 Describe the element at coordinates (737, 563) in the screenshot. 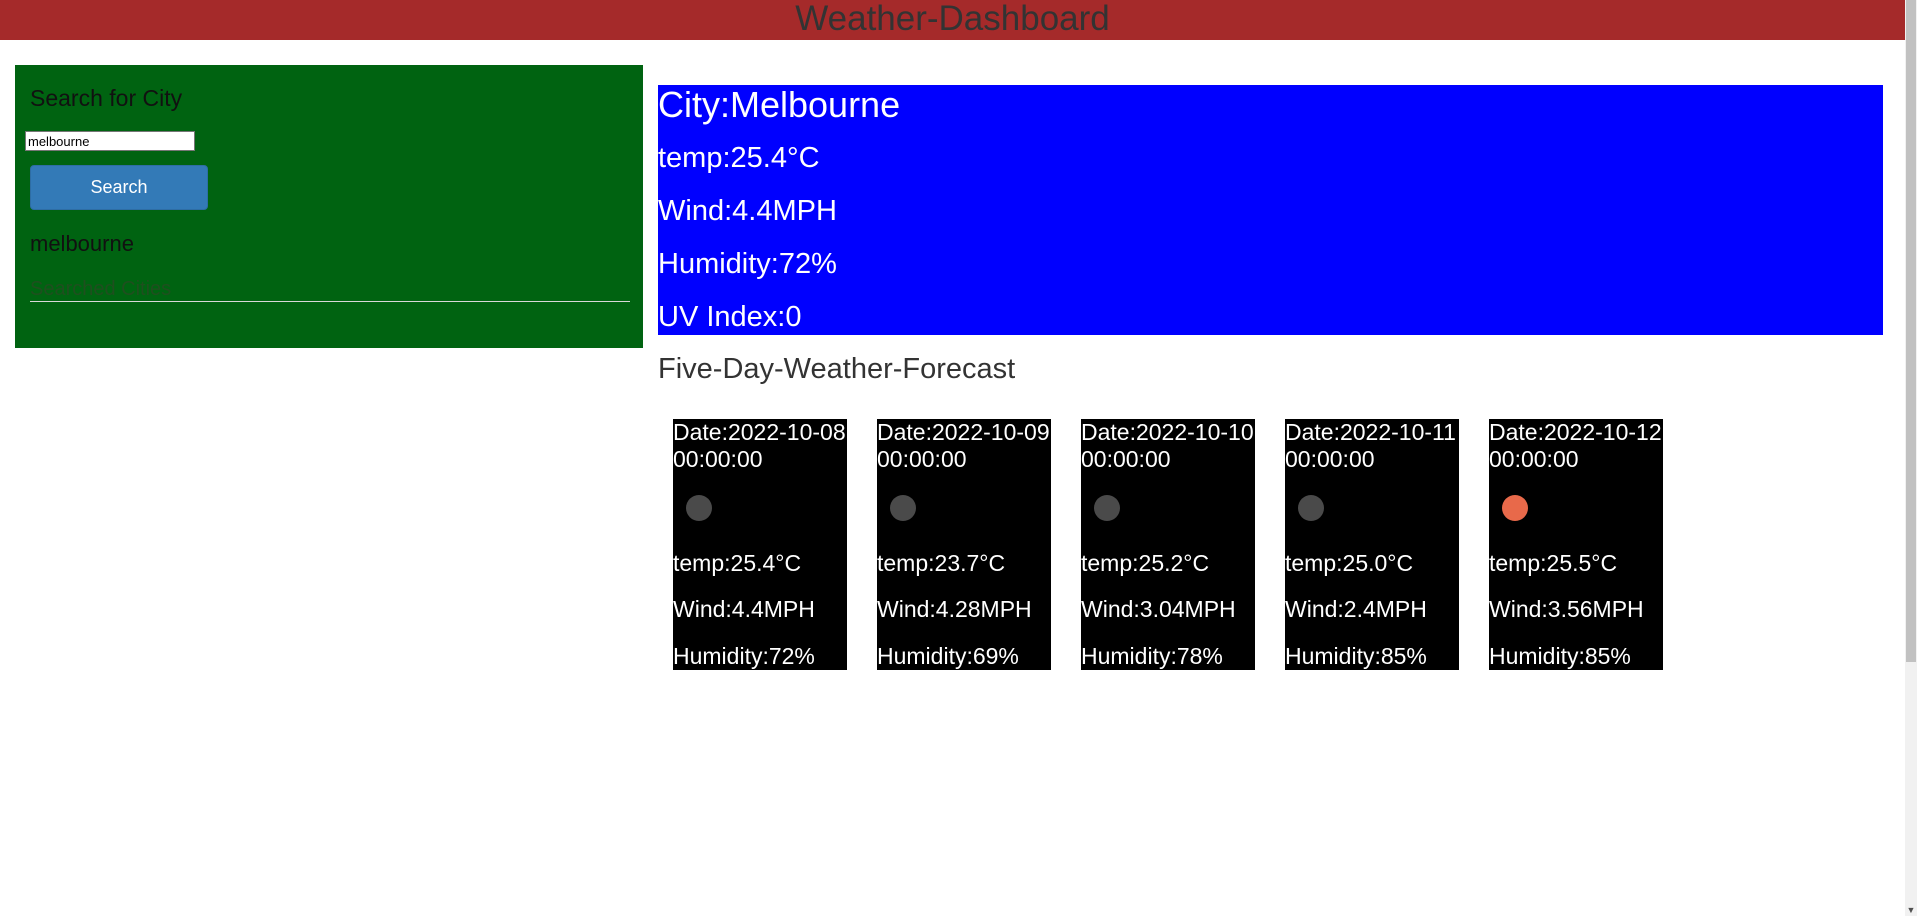

I see `forecast-temp: temp:25.4°C` at that location.